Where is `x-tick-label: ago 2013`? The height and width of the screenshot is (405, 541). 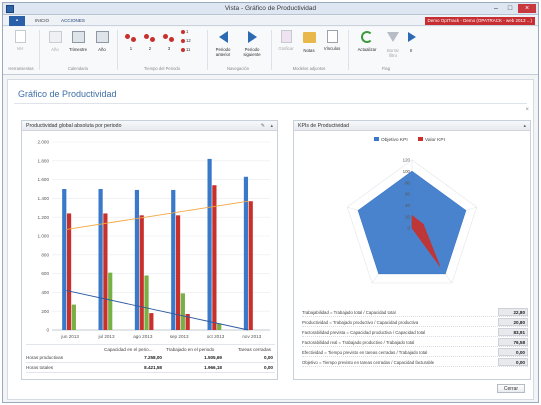 x-tick-label: ago 2013 is located at coordinates (143, 336).